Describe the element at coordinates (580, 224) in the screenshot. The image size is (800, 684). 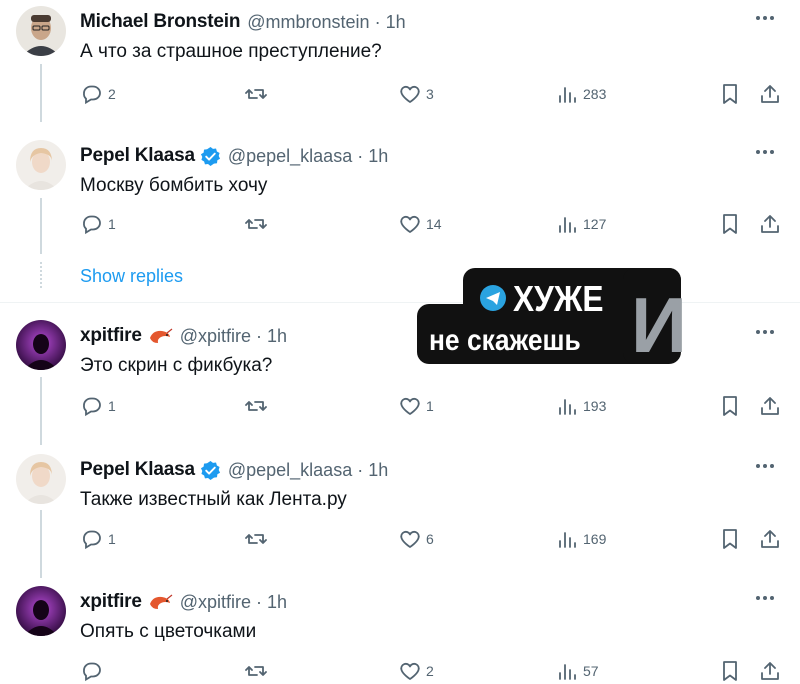
I see `views-button: 127` at that location.